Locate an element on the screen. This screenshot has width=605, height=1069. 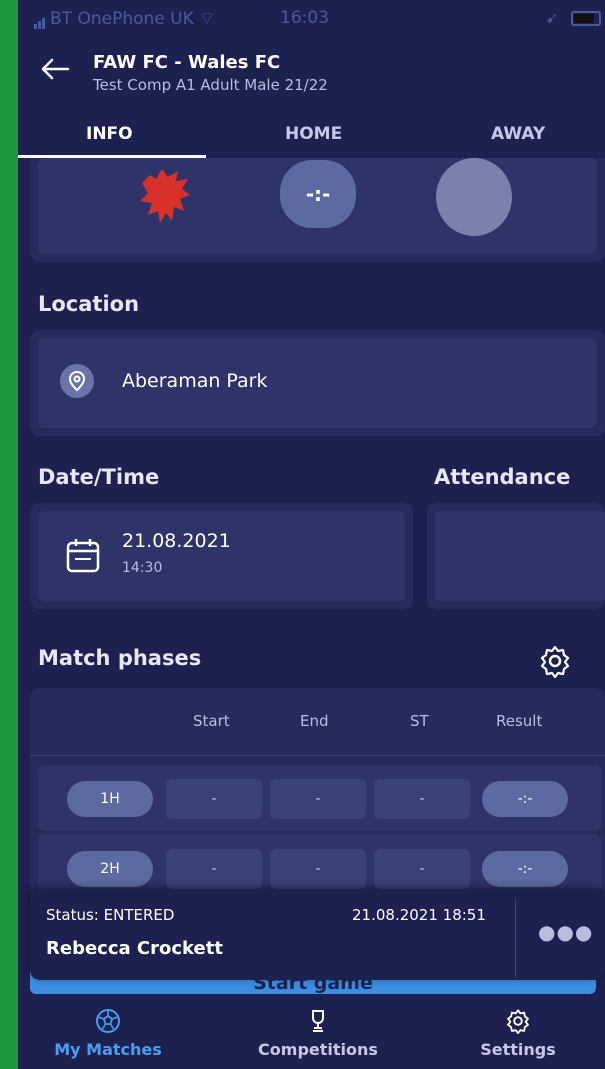
location-arrow-icon: ➹ is located at coordinates (552, 18).